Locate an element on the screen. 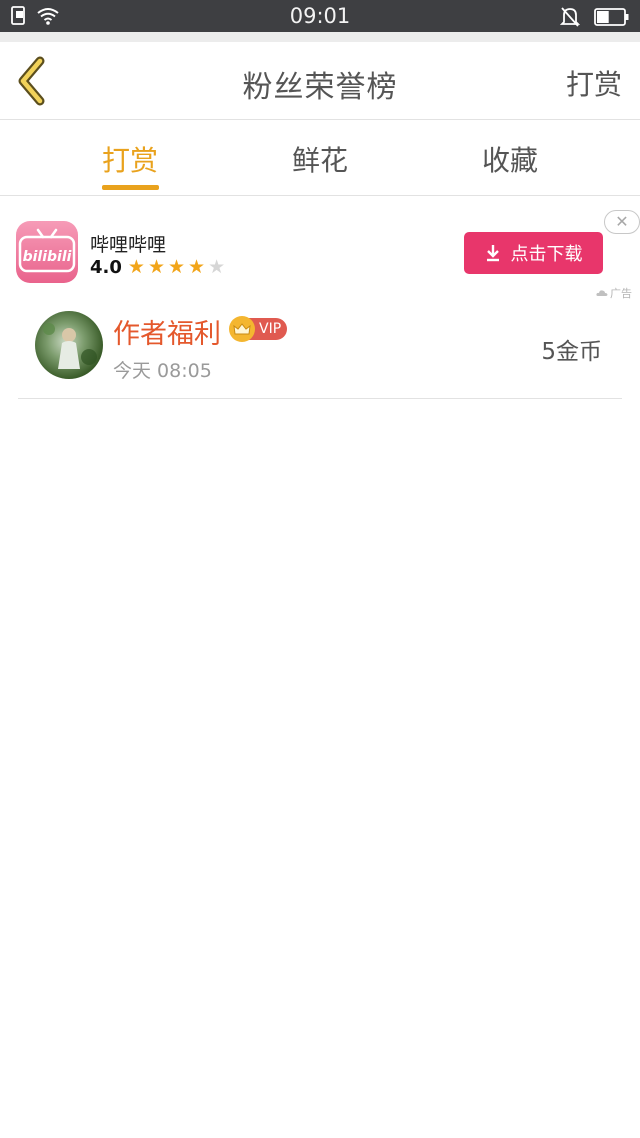 This screenshot has width=640, height=1138. page-title: 粉丝荣誉榜 is located at coordinates (320, 87).